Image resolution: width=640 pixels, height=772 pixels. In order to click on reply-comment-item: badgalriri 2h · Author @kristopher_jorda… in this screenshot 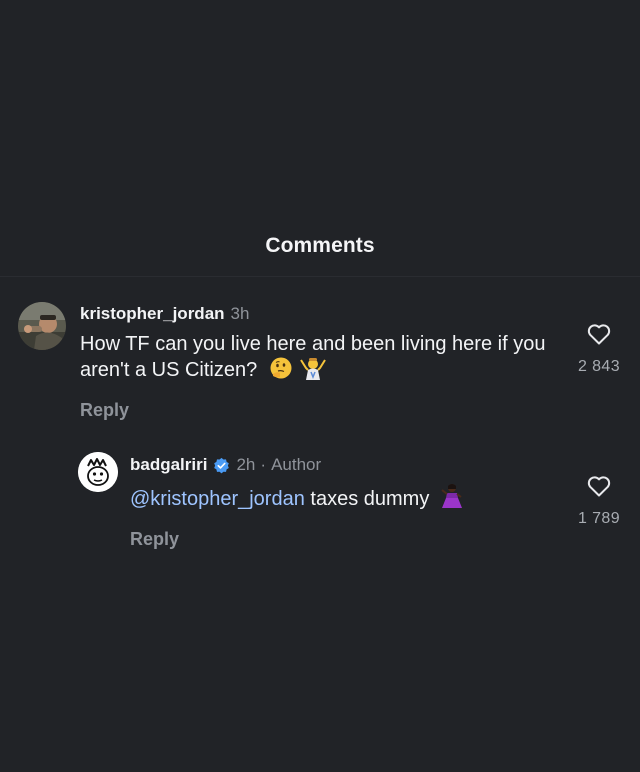, I will do `click(313, 501)`.